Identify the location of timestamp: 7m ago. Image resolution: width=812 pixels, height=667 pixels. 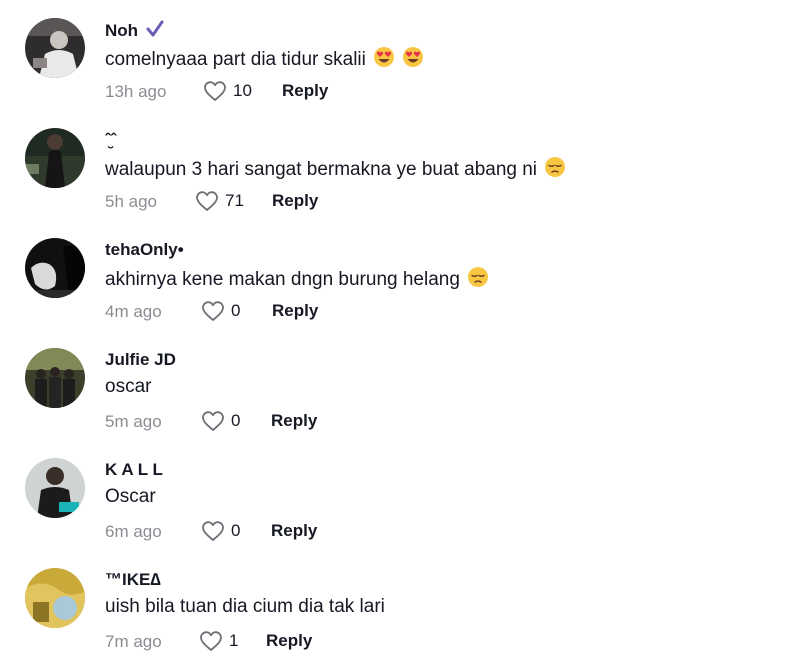
(133, 641).